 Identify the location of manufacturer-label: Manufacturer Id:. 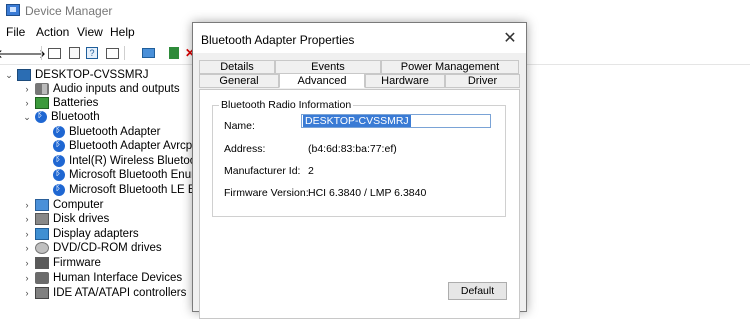
(262, 171).